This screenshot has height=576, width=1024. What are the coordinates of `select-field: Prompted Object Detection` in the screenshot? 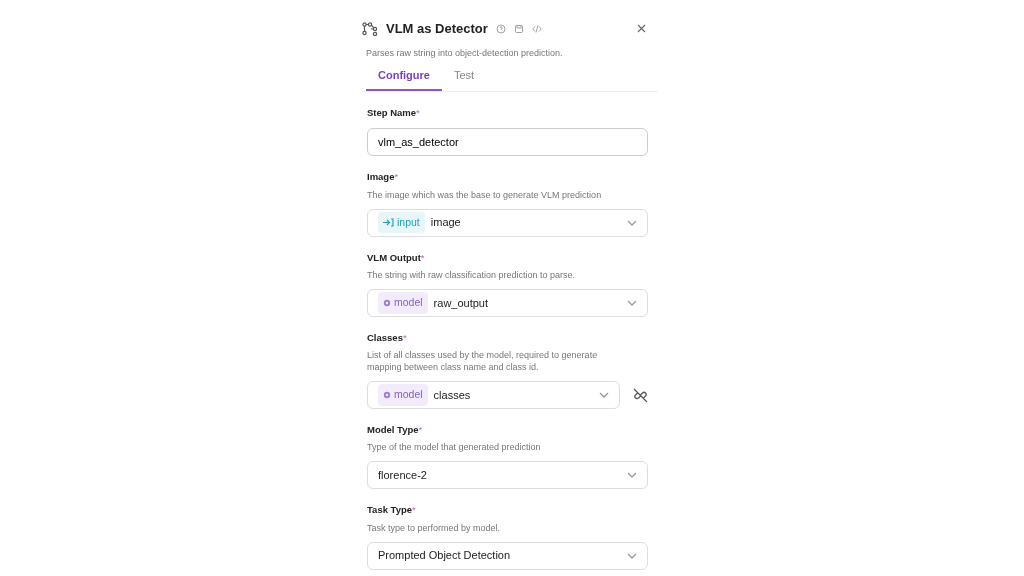 It's located at (507, 555).